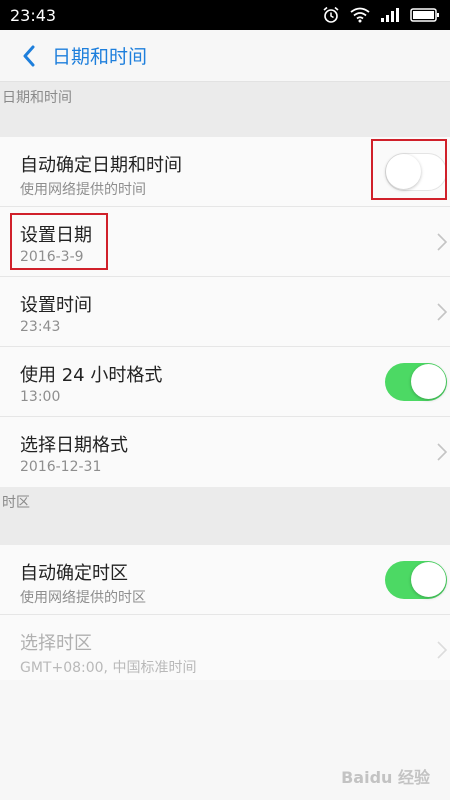 Image resolution: width=450 pixels, height=800 pixels. I want to click on row-title: 使用 24 小时格式, so click(91, 375).